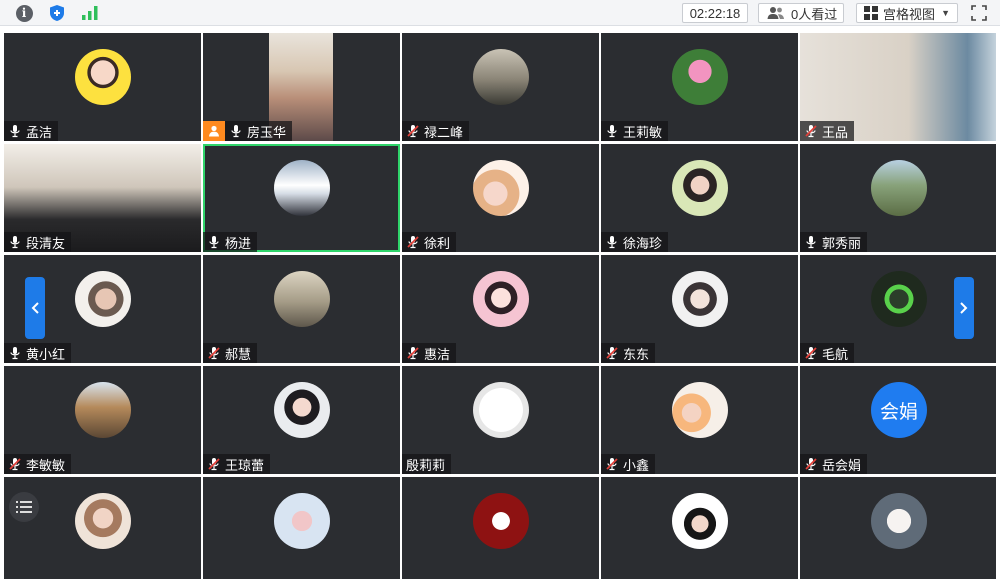  I want to click on participant-name: 惠洁, so click(437, 354).